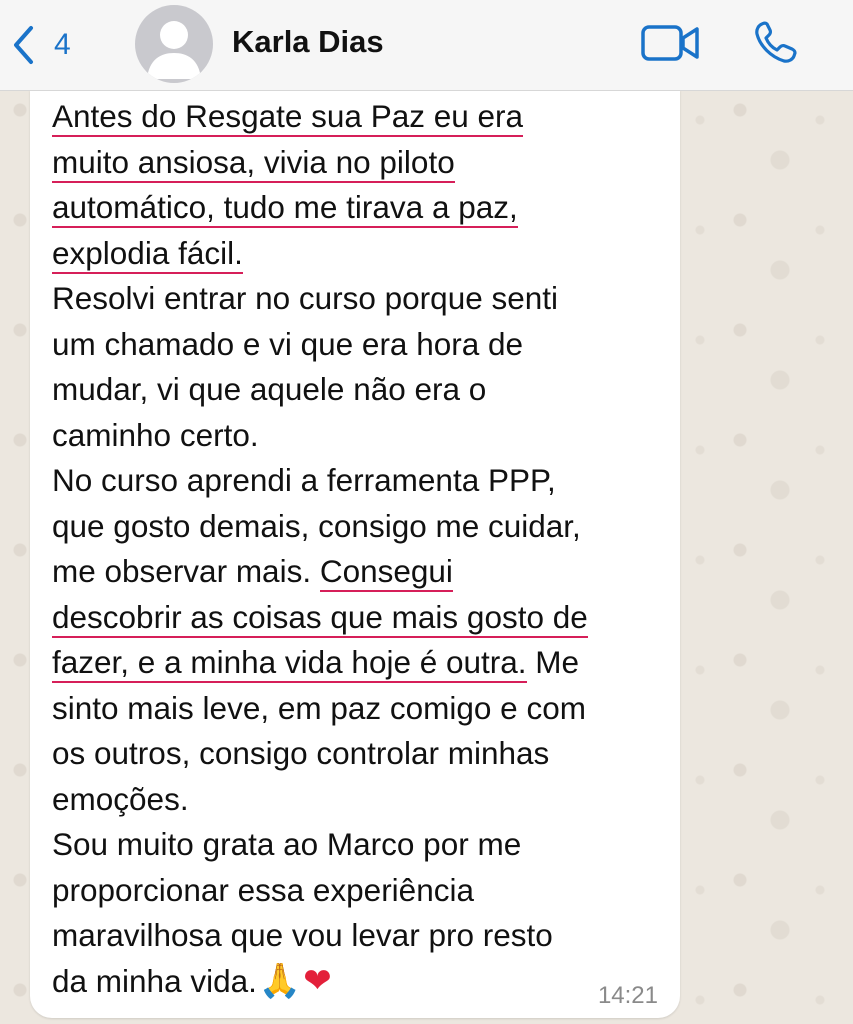  Describe the element at coordinates (386, 572) in the screenshot. I see `message-line-highlight: Consegui` at that location.